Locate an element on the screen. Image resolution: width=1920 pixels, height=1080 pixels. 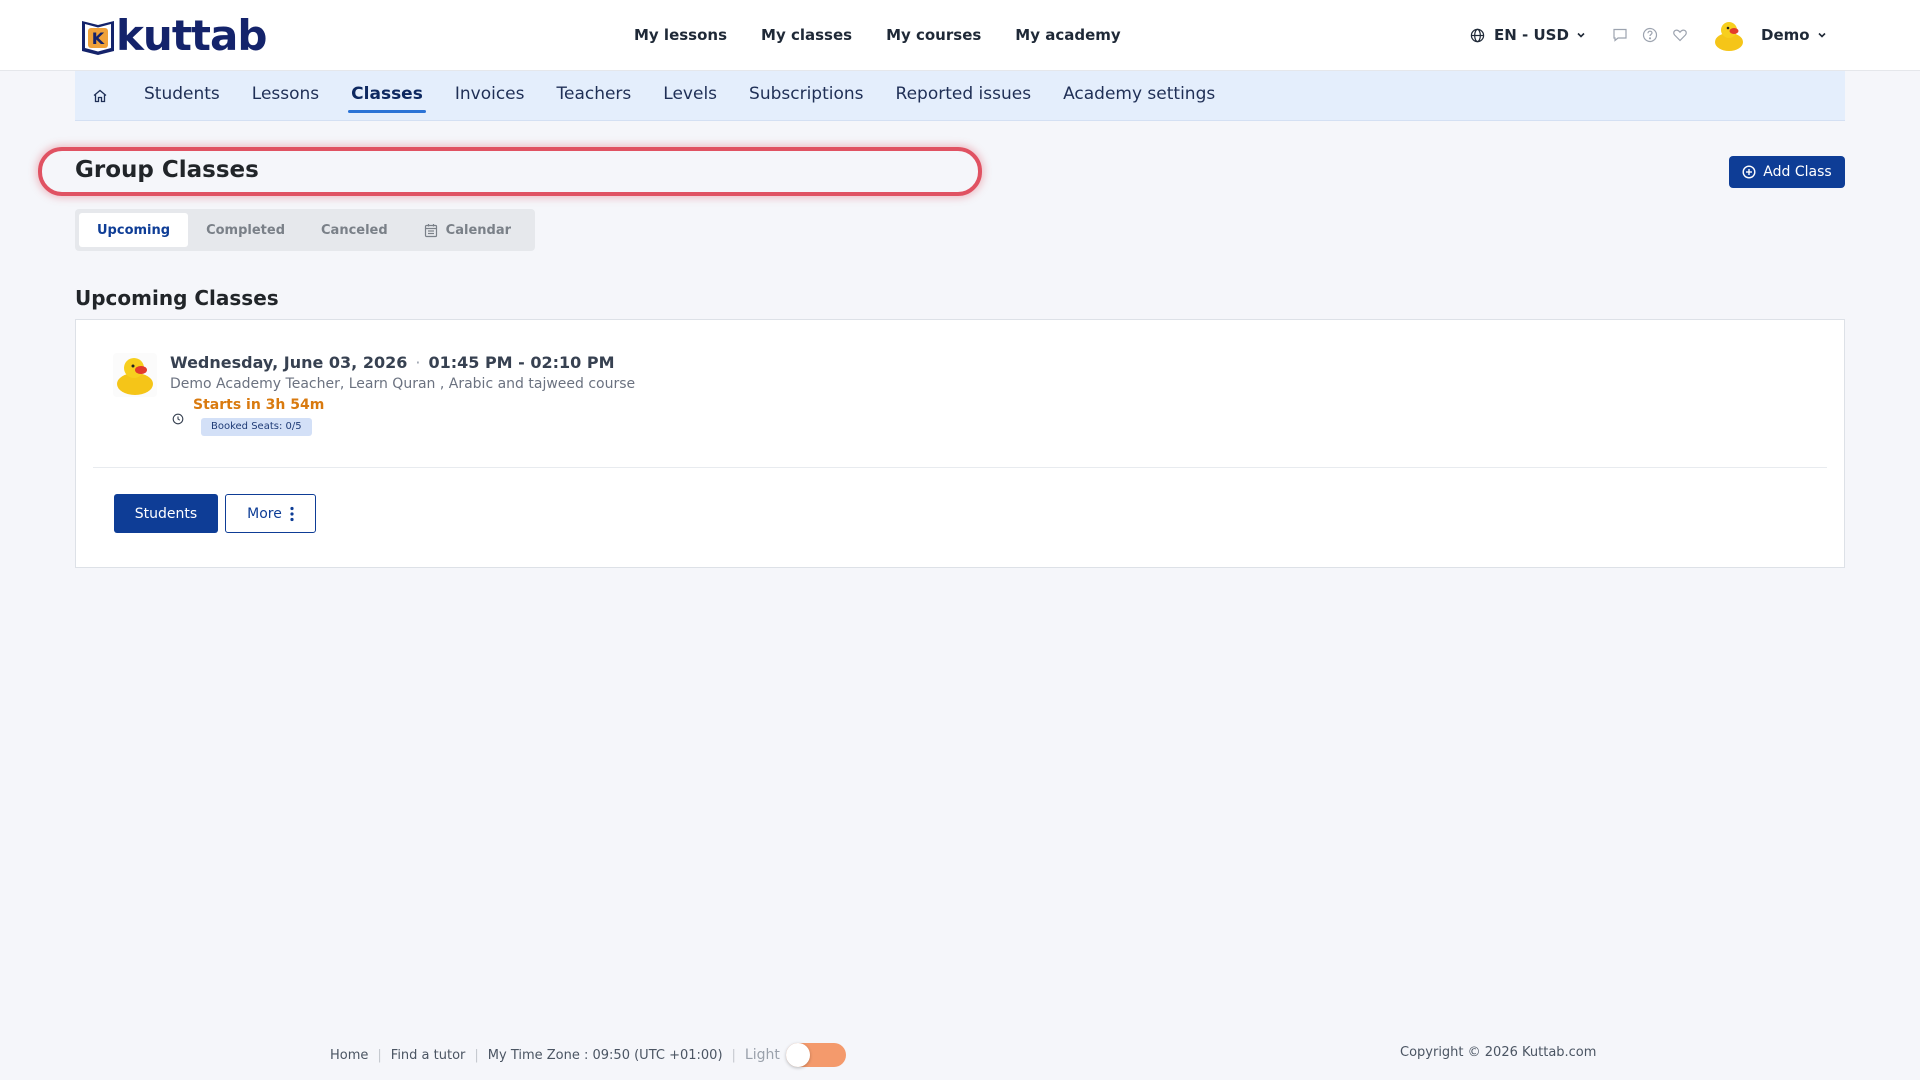
tab-upcoming-label: Upcoming is located at coordinates (134, 230).